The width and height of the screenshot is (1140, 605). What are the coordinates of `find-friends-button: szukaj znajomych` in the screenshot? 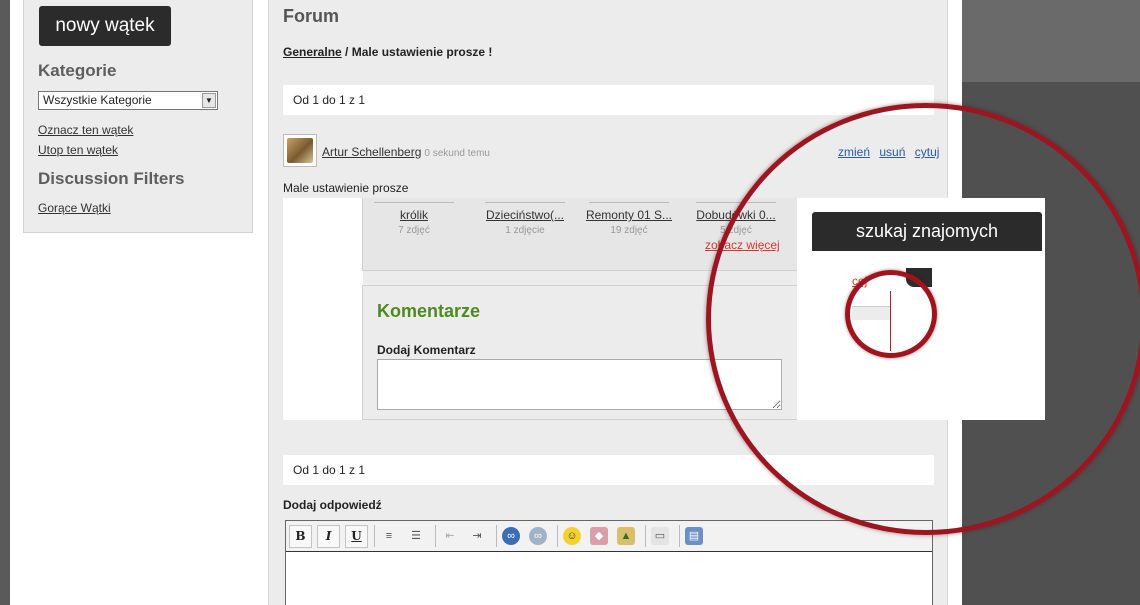 It's located at (927, 231).